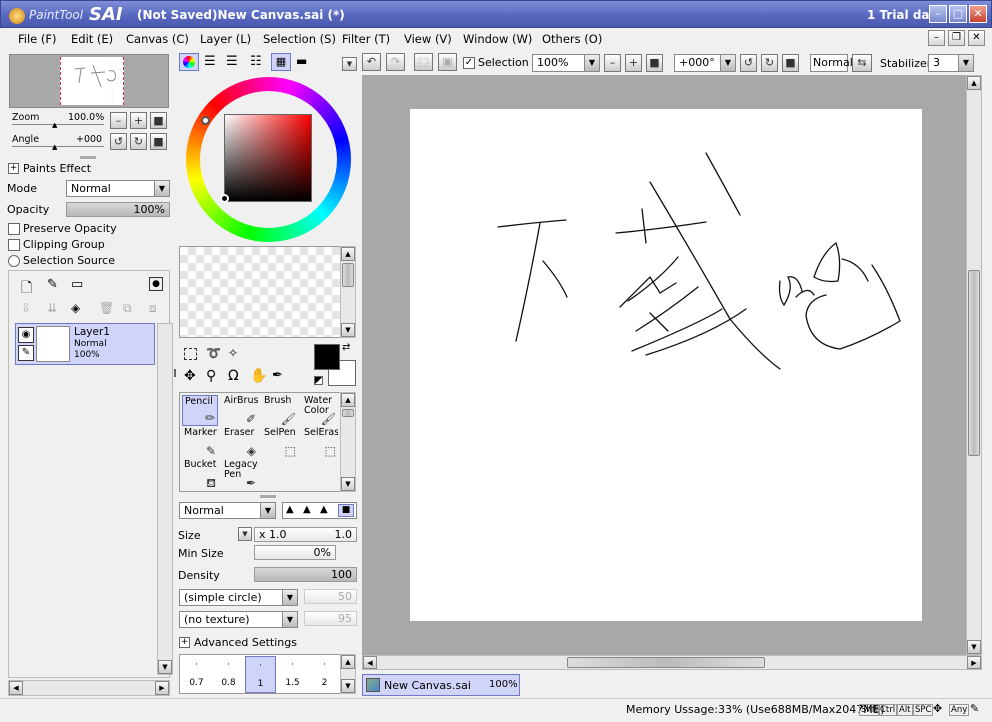 This screenshot has width=992, height=722. I want to click on canvas-rotate-ccw-button: ↺, so click(748, 63).